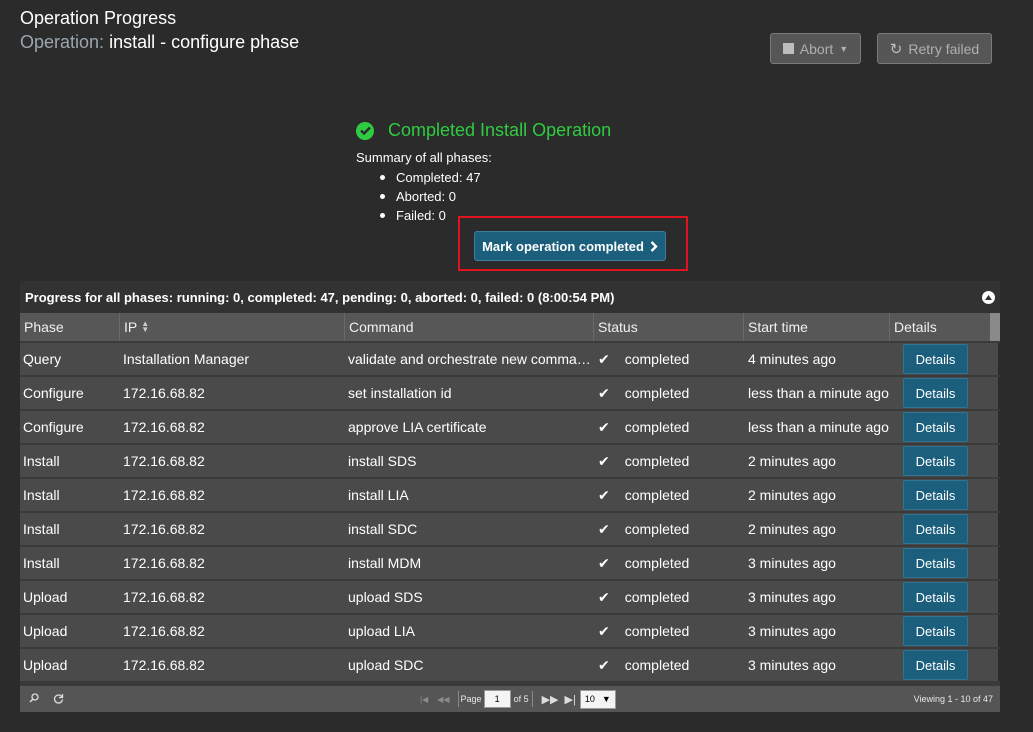 Image resolution: width=1033 pixels, height=732 pixels. Describe the element at coordinates (550, 699) in the screenshot. I see `next-page-icon: ▶▶` at that location.